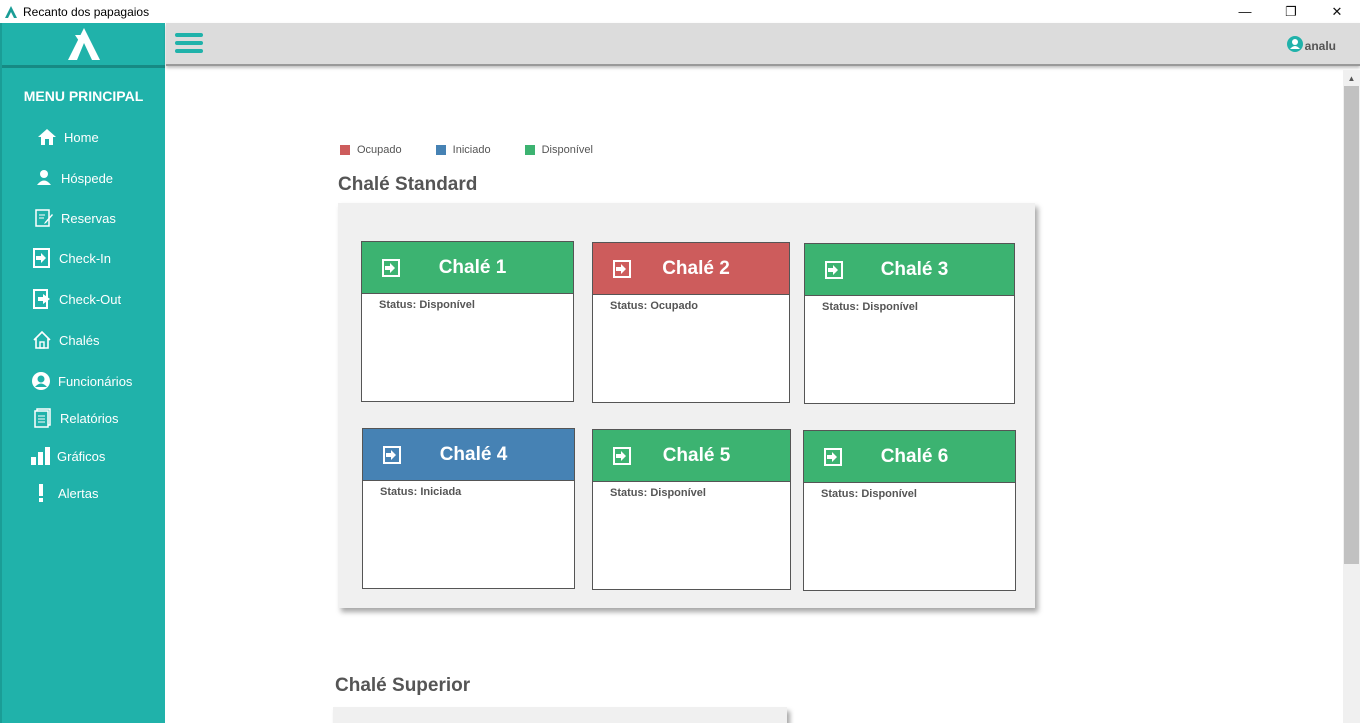 The height and width of the screenshot is (723, 1360). What do you see at coordinates (567, 150) in the screenshot?
I see `legend-label: Disponível` at bounding box center [567, 150].